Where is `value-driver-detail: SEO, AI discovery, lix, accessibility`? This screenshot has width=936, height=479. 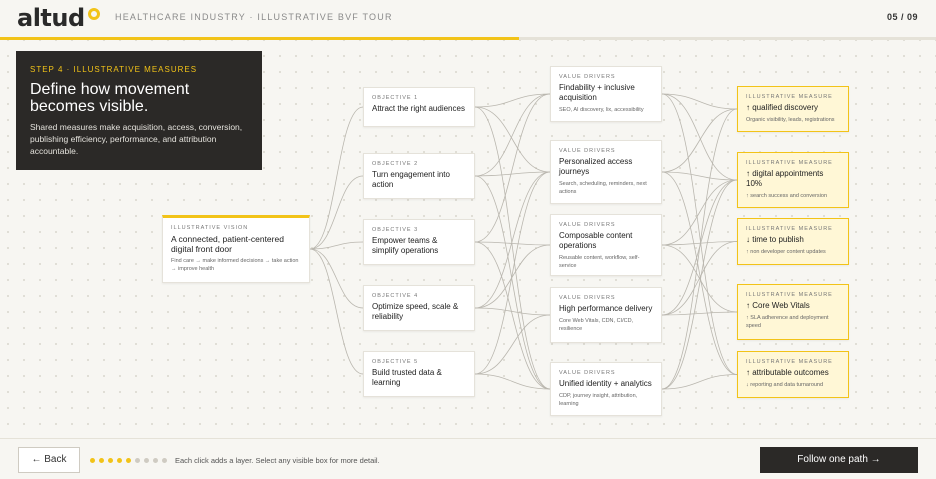 value-driver-detail: SEO, AI discovery, lix, accessibility is located at coordinates (601, 110).